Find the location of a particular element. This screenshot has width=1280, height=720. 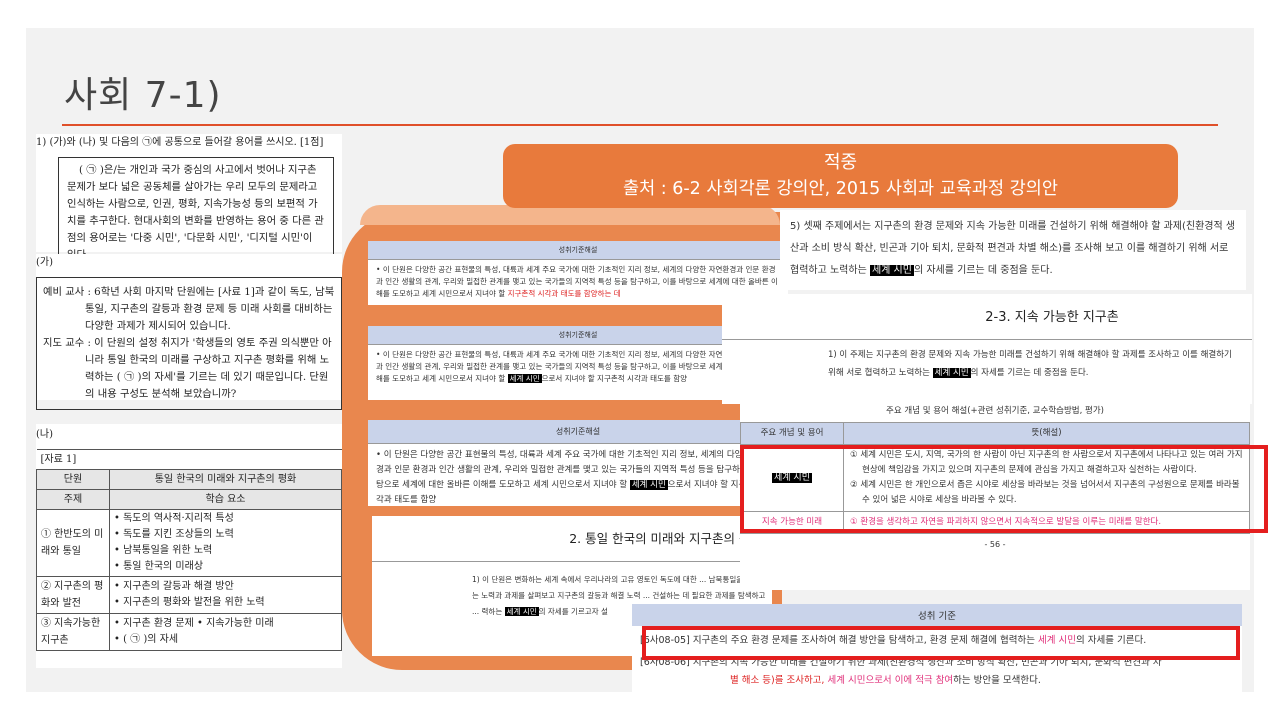

achievement-header: 성취 기준 is located at coordinates (937, 615).